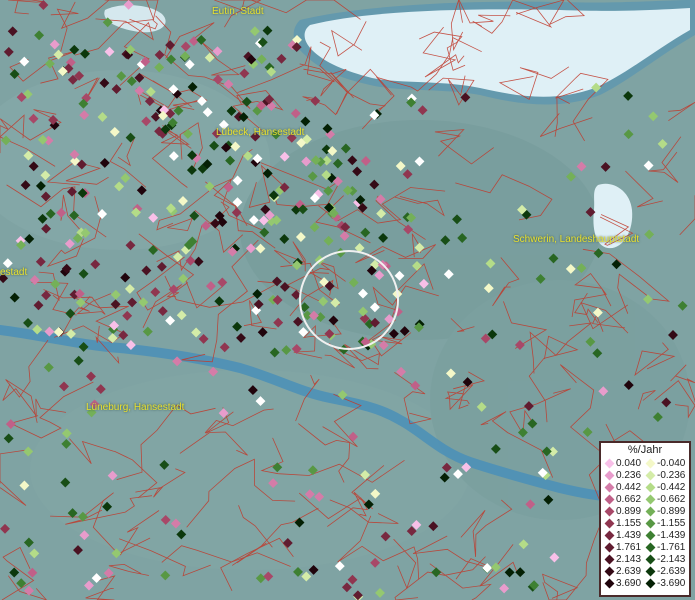 Image resolution: width=695 pixels, height=600 pixels. Describe the element at coordinates (671, 535) in the screenshot. I see `legend-value-negative: -1.439` at that location.